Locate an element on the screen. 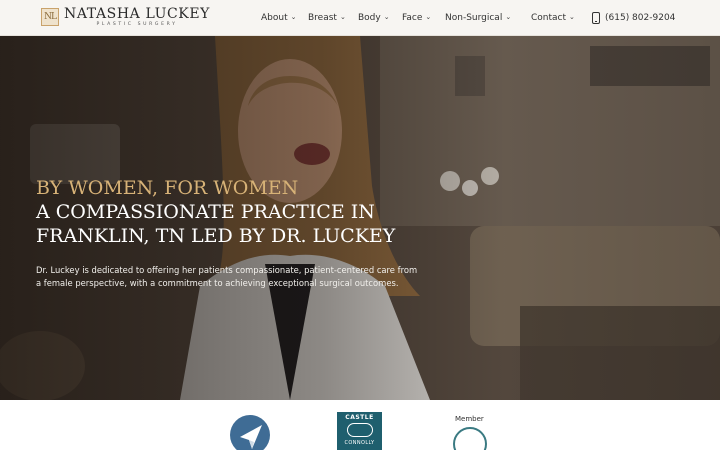 This screenshot has width=720, height=450. logo-text: NATASHA LUCKEY PLASTIC SURGERY is located at coordinates (137, 17).